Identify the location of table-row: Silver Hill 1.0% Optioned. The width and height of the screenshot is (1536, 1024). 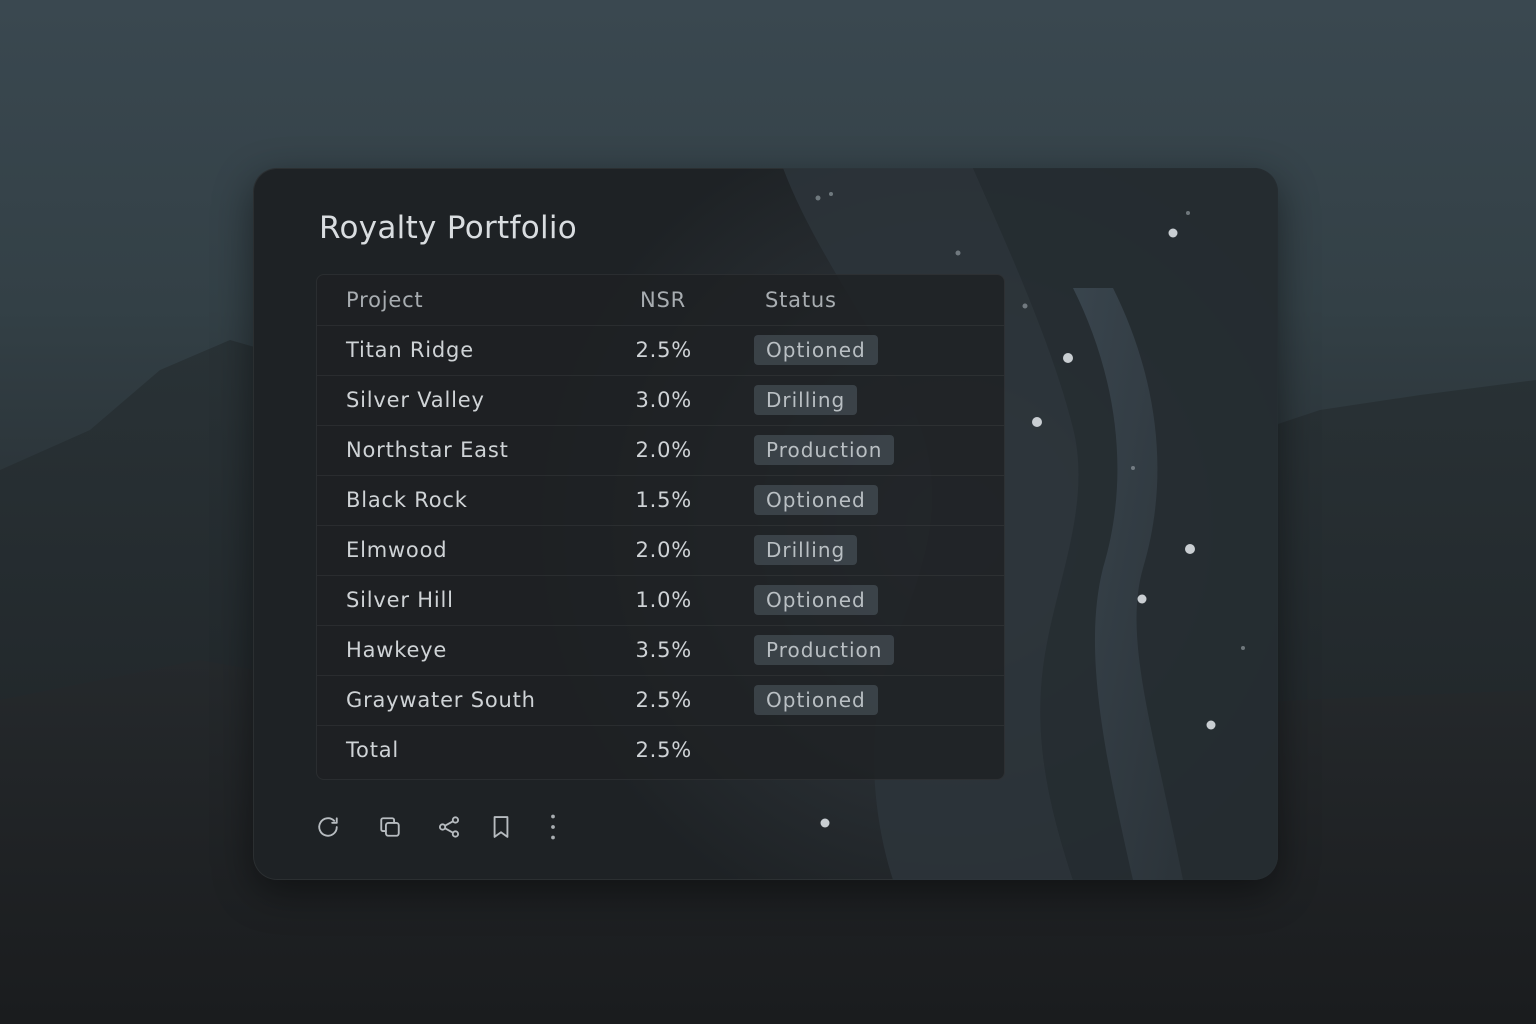
(660, 600).